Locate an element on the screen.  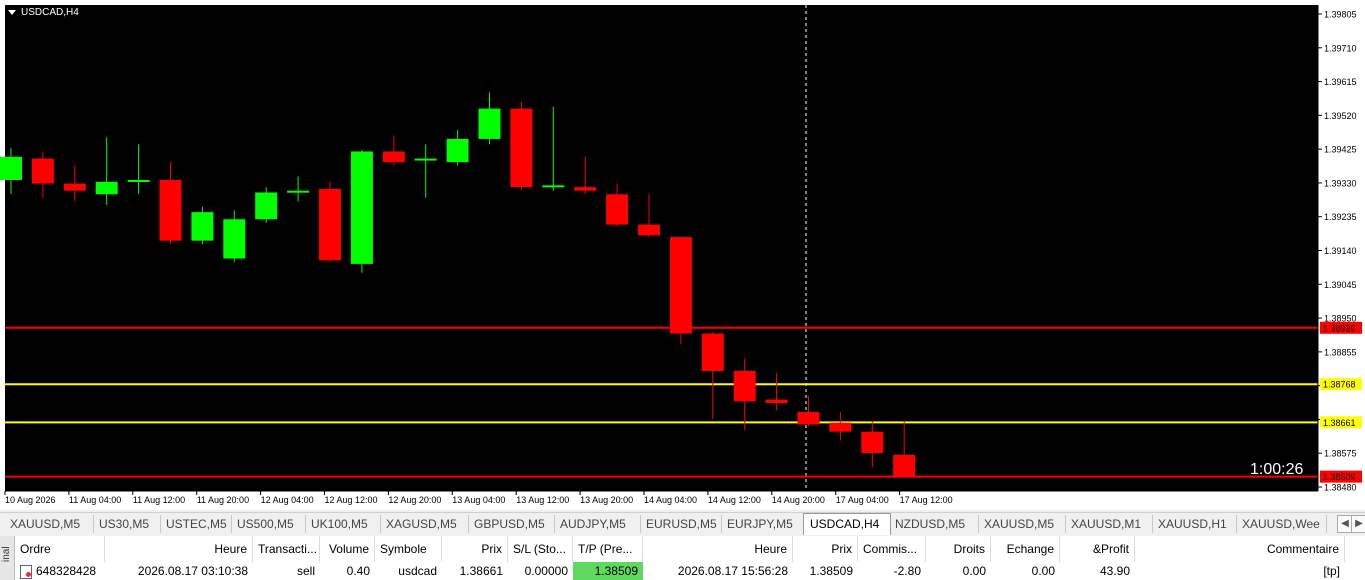
tab-scroll-right-icon: ▶ is located at coordinates (1358, 524).